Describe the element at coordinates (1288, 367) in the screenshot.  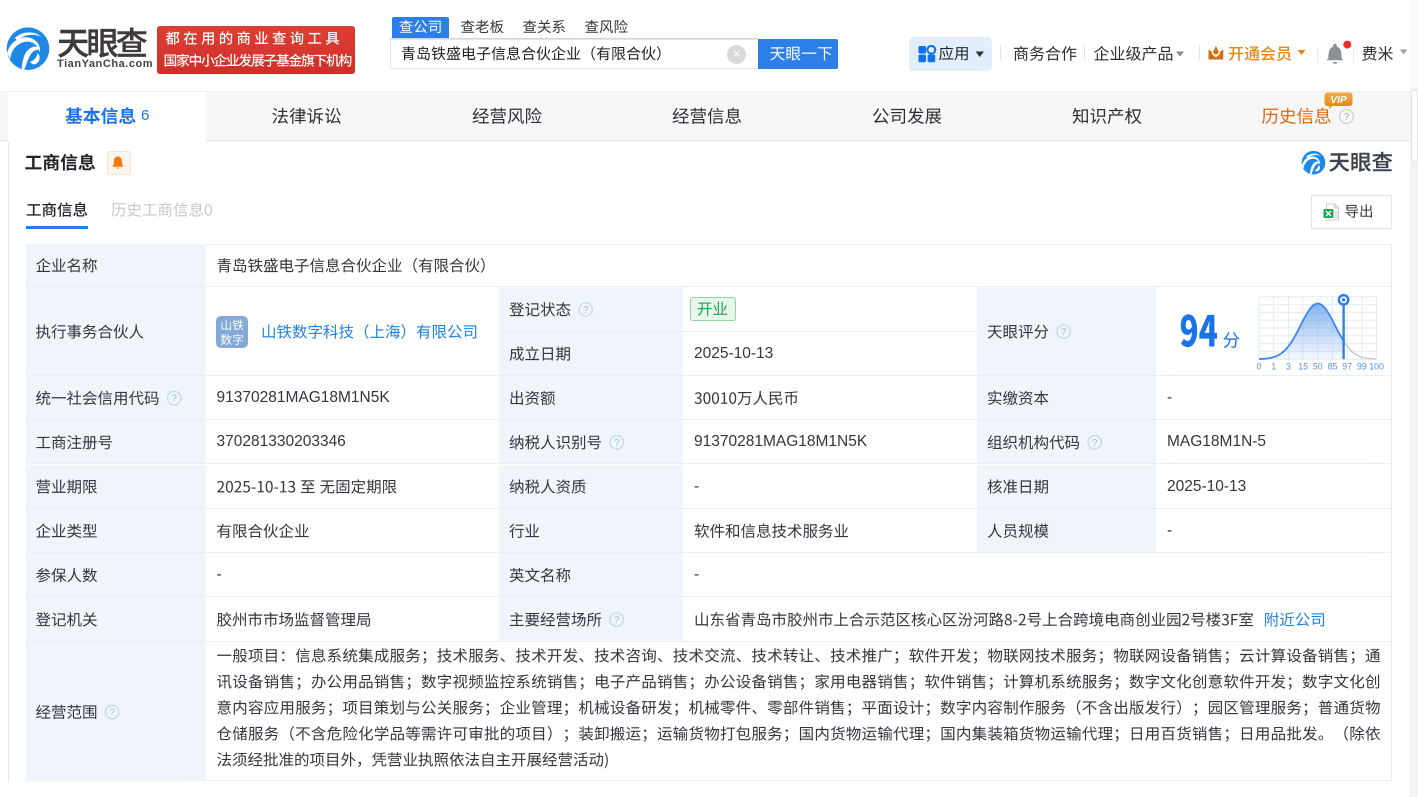
I see `svg-text: 3` at that location.